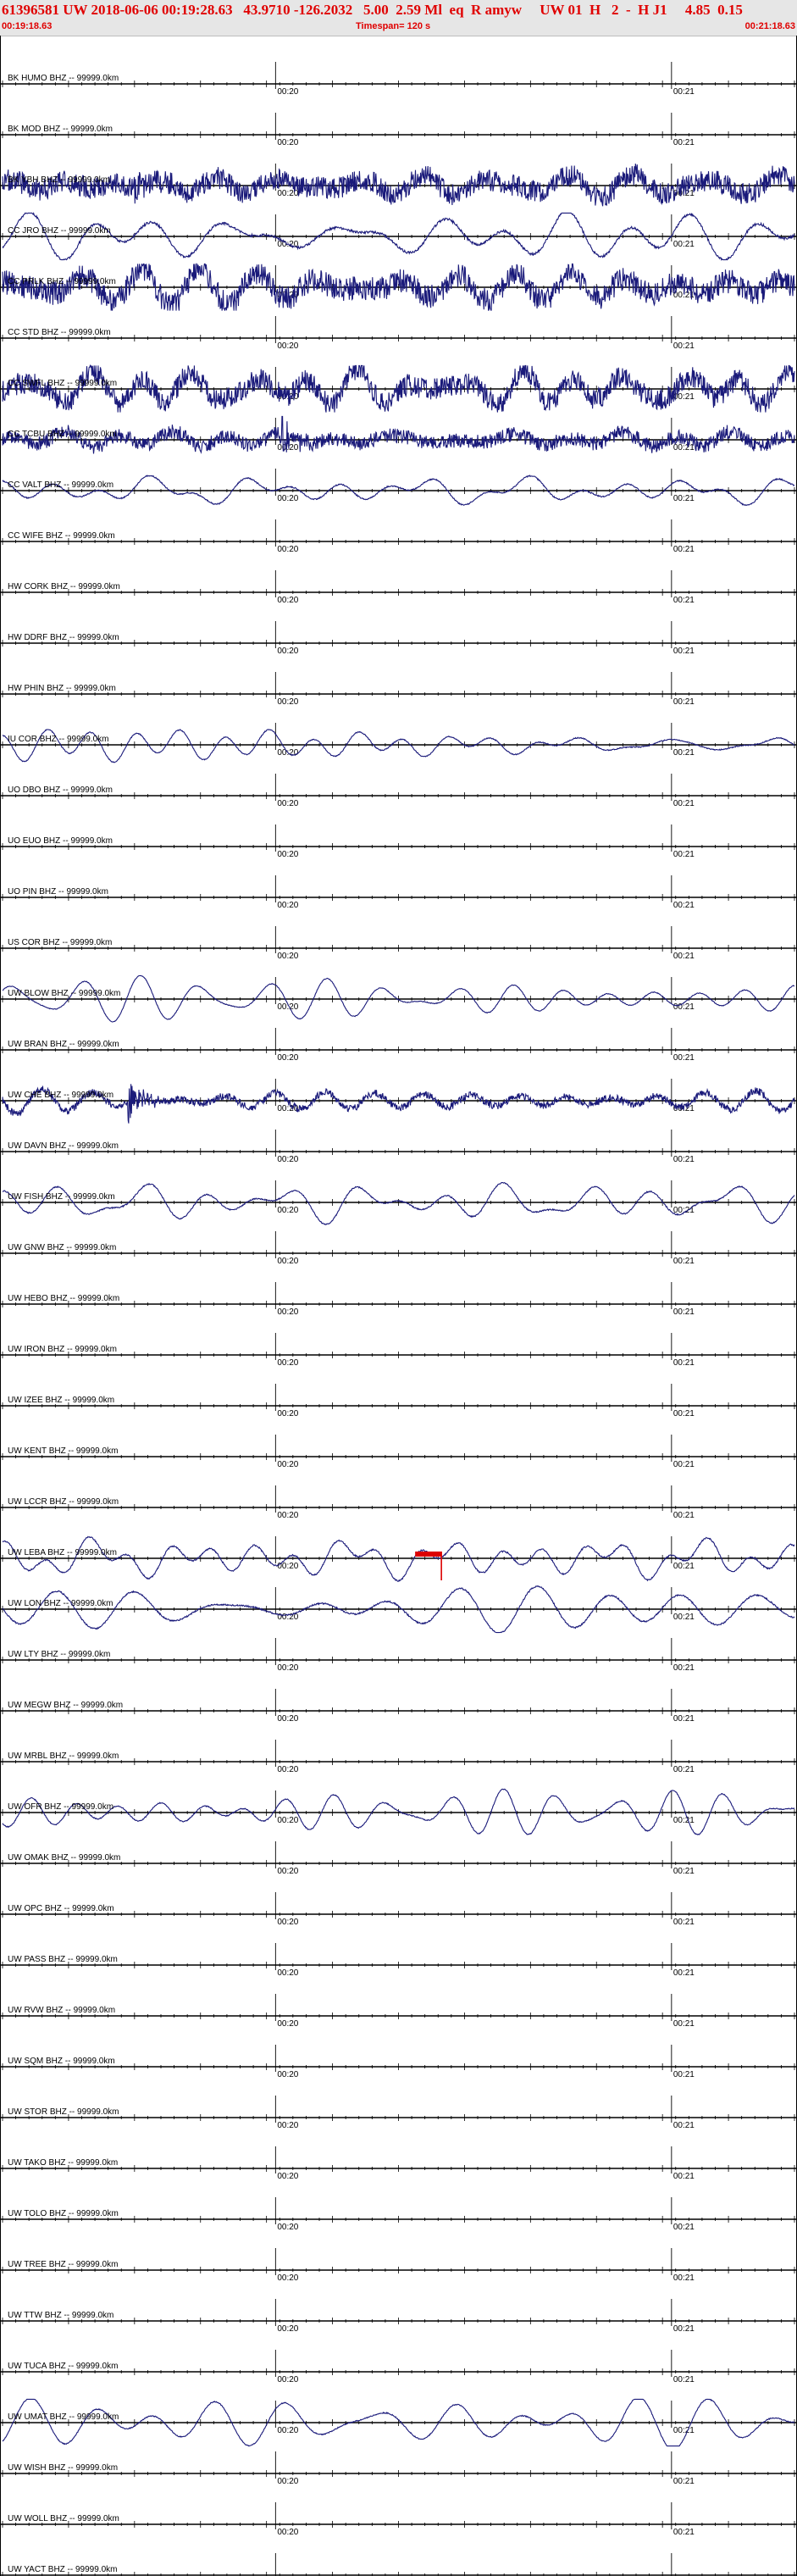 The width and height of the screenshot is (797, 2576). What do you see at coordinates (61, 2010) in the screenshot?
I see `station-label: UW RVW BHZ -- 99999.0km` at bounding box center [61, 2010].